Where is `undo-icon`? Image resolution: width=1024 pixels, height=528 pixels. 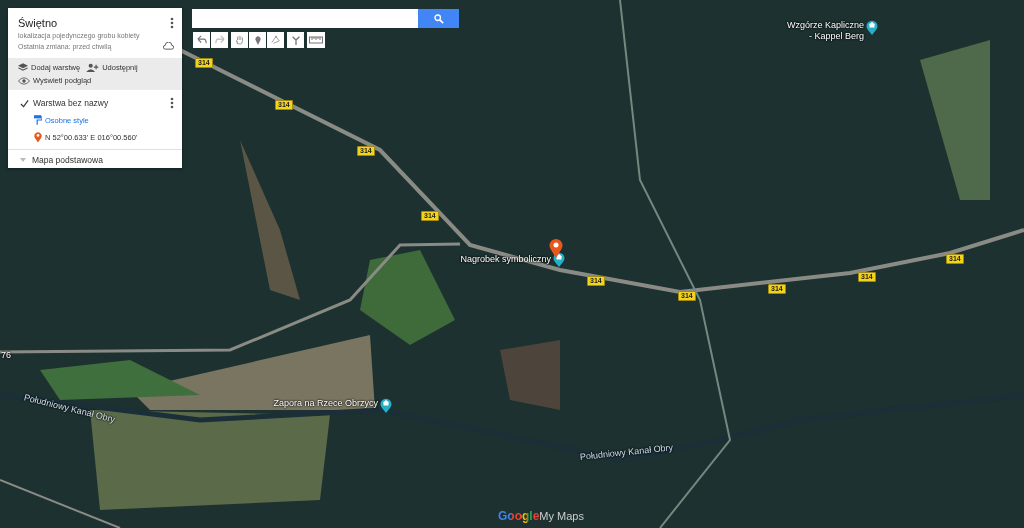
undo-icon is located at coordinates (201, 40).